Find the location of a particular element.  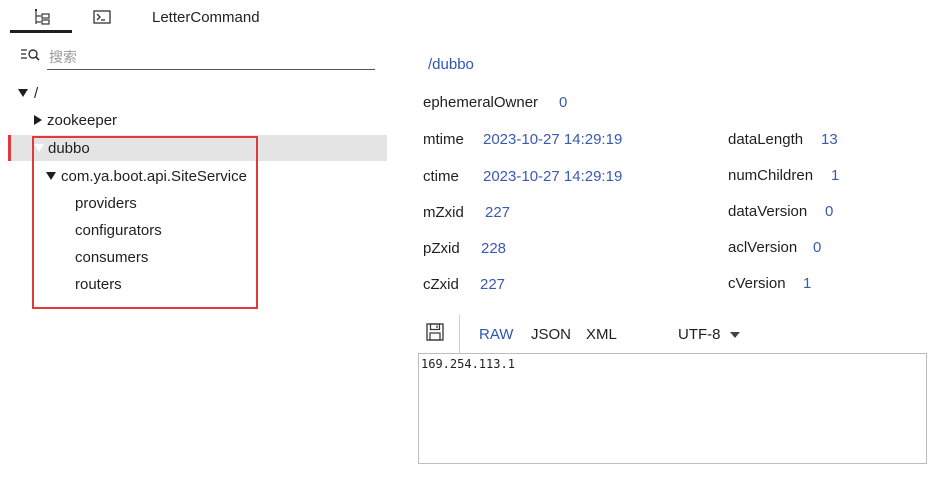

stat-value-ctime: 2023-10-27 14:29:19 is located at coordinates (553, 176).